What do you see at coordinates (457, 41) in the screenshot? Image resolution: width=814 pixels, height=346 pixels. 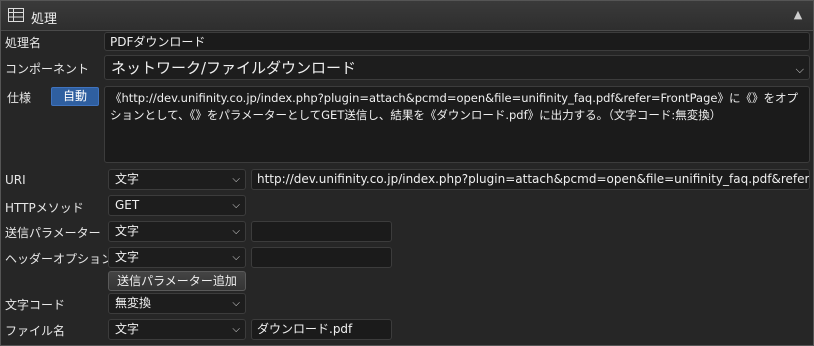 I see `process-name-input: PDFダウンロード` at bounding box center [457, 41].